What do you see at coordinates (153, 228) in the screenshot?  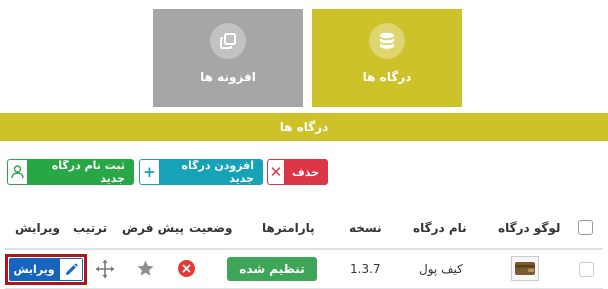 I see `header-default: پیش فرض` at bounding box center [153, 228].